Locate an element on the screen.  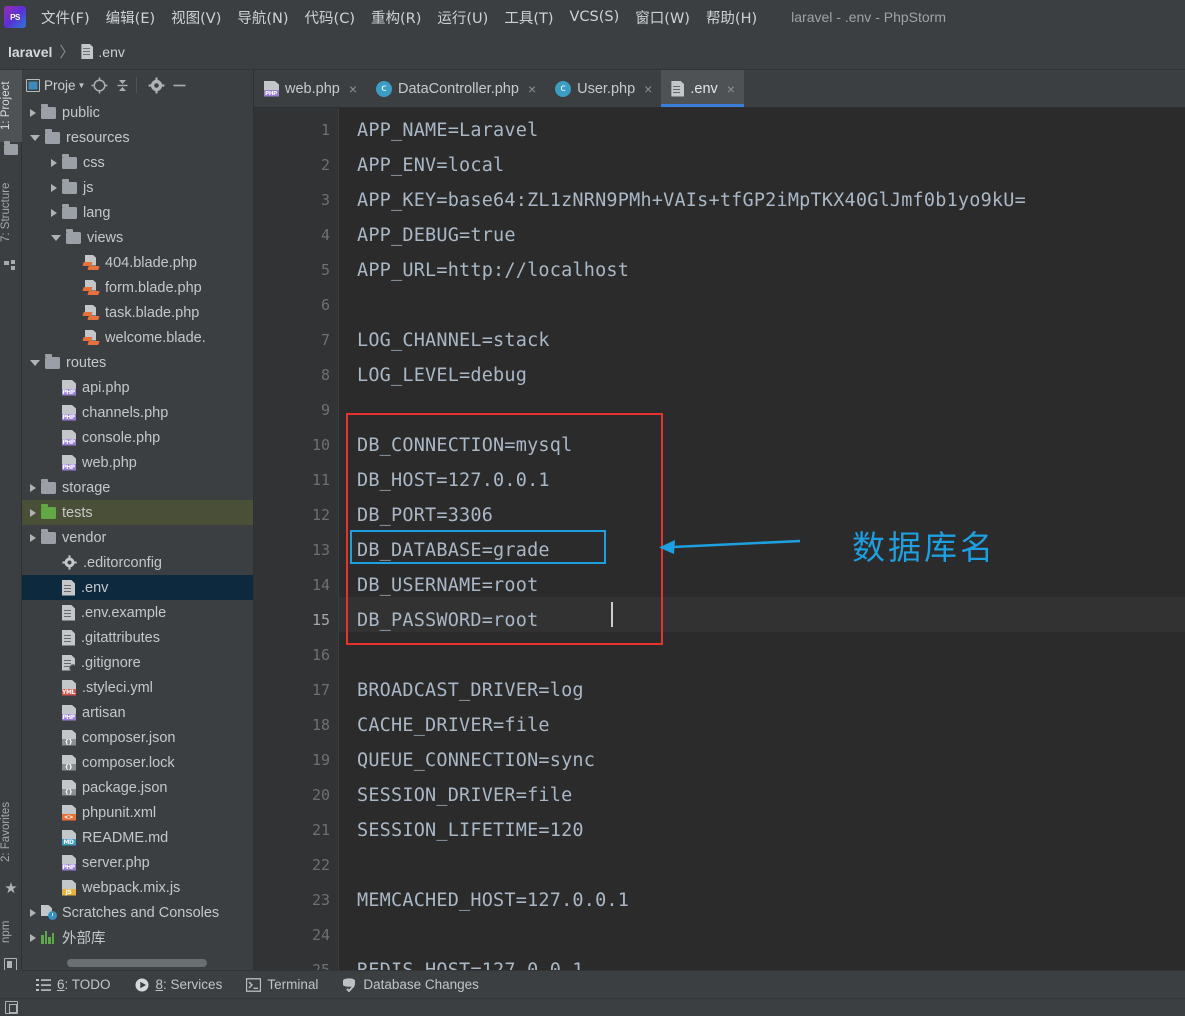
tree-item-form-blade-php: form.blade.php is located at coordinates (137, 287).